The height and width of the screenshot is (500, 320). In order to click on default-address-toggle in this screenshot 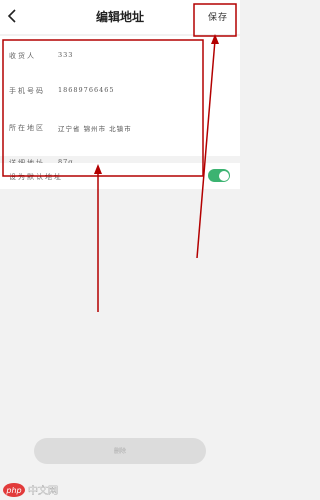, I will do `click(219, 175)`.